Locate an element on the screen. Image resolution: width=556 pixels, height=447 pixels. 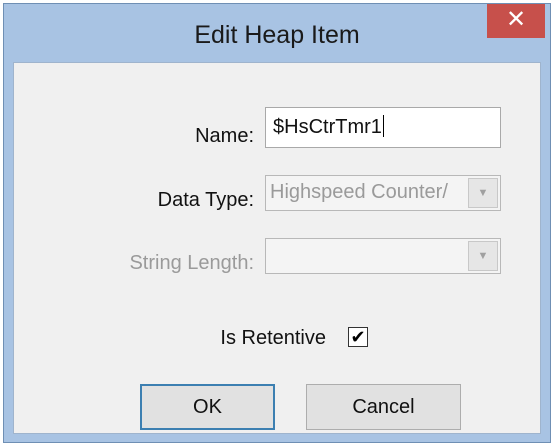
checkmark-icon: ✔ is located at coordinates (358, 337).